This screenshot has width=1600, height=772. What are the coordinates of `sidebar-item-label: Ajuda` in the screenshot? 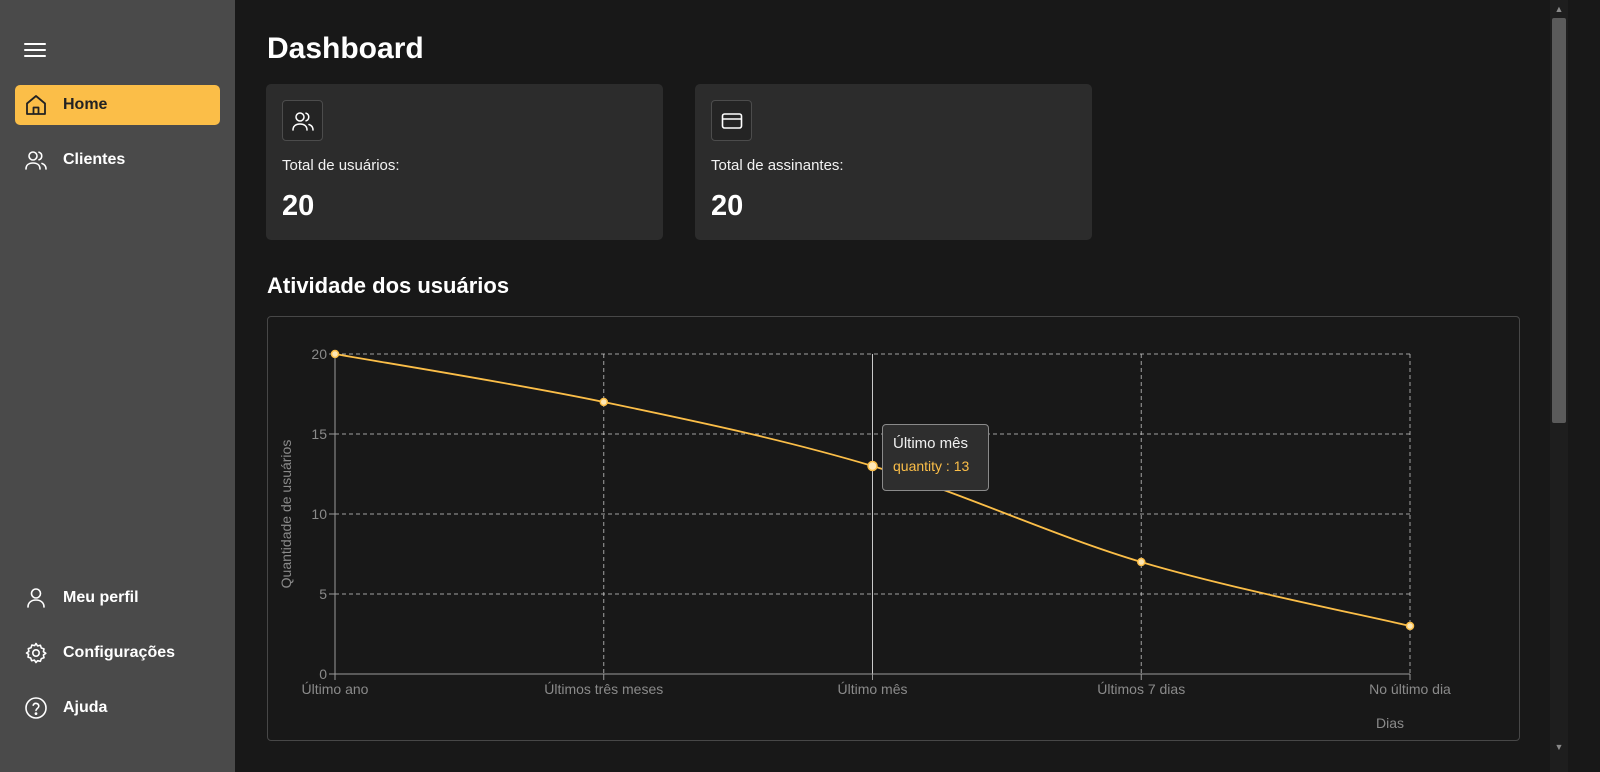 It's located at (85, 707).